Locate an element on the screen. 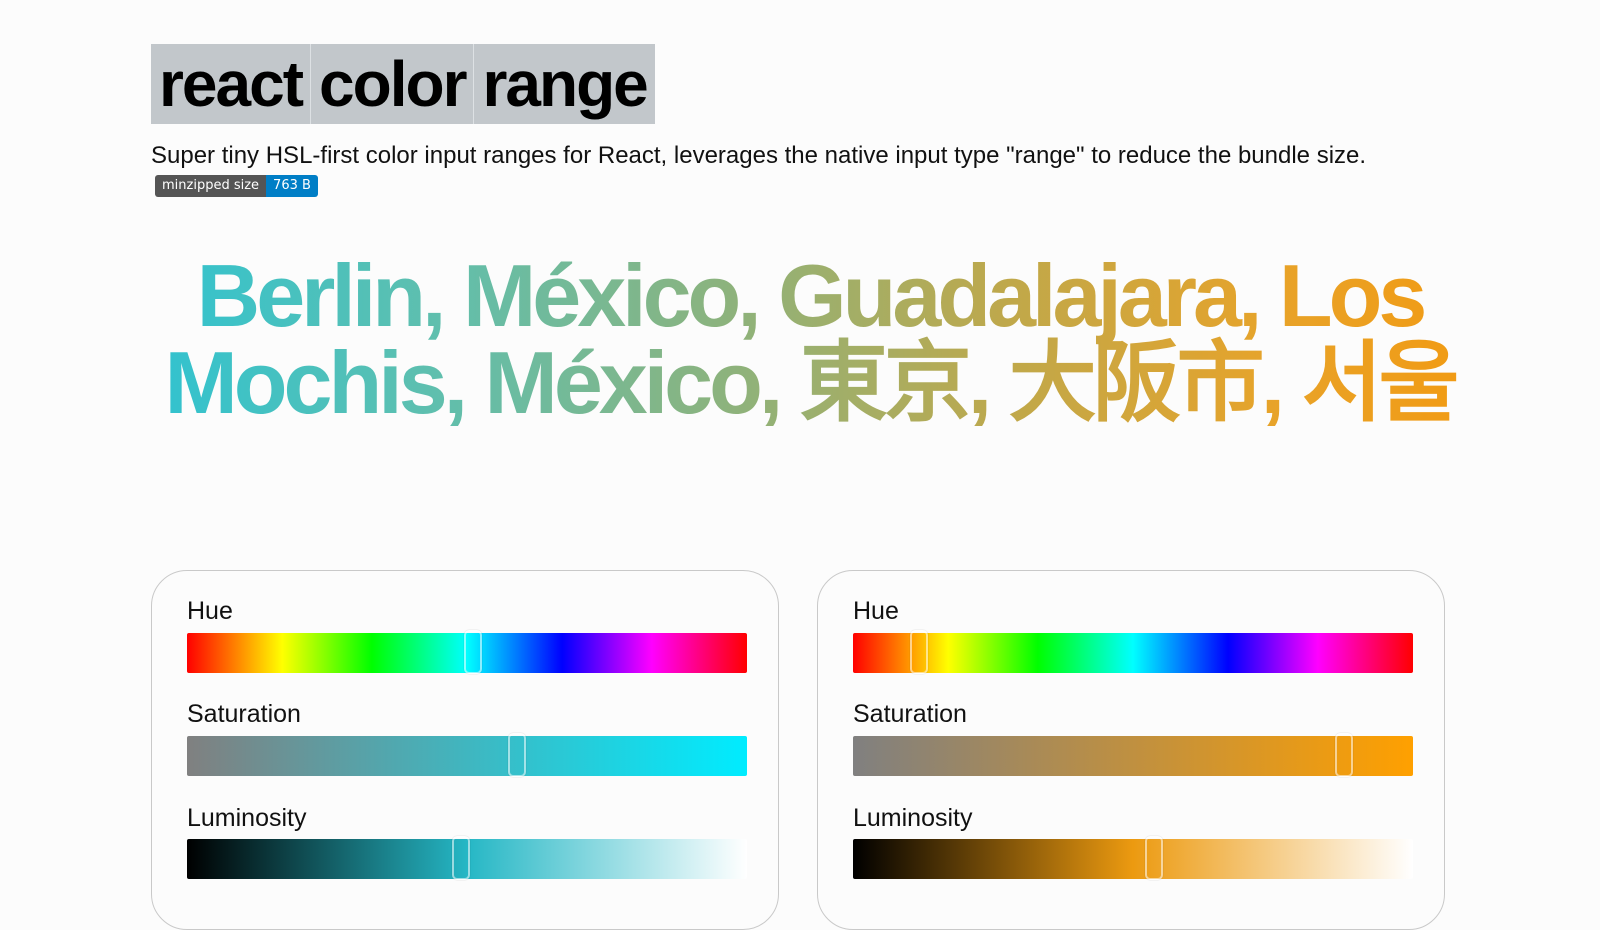 The image size is (1600, 930). page-title: react color range is located at coordinates (403, 84).